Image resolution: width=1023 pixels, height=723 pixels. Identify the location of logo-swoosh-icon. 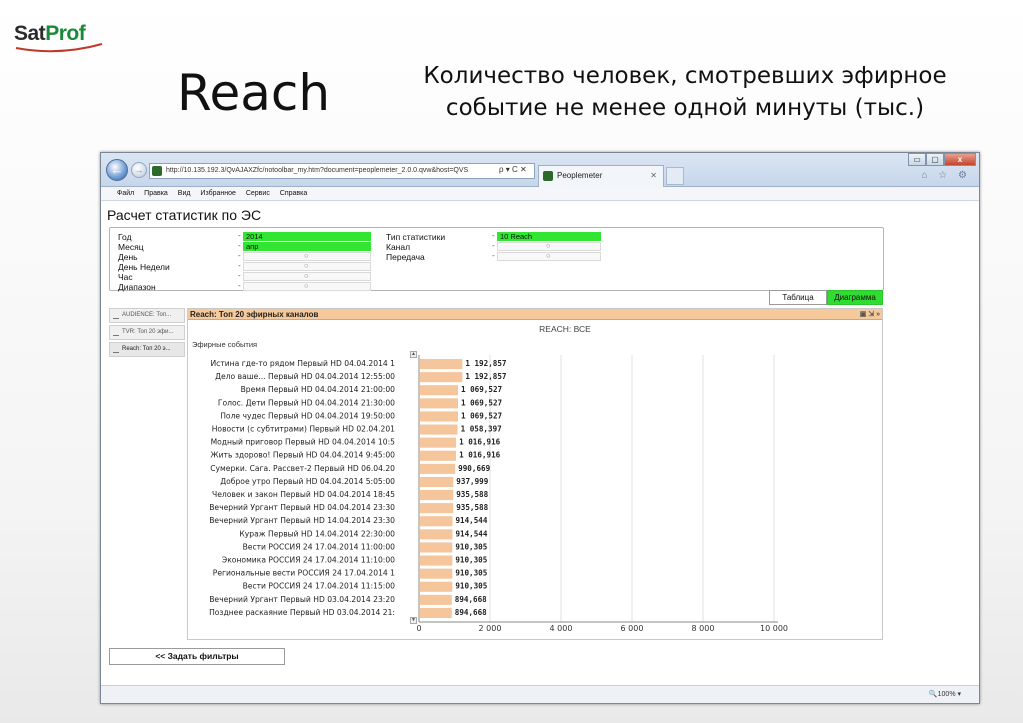
(59, 48).